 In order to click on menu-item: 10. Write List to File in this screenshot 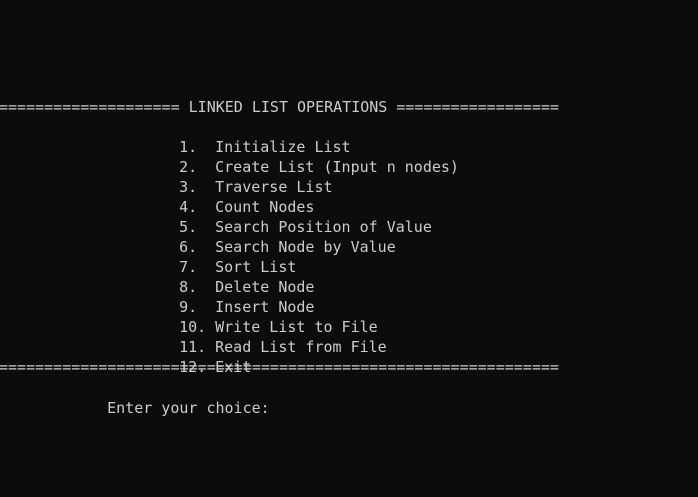, I will do `click(260, 316)`.